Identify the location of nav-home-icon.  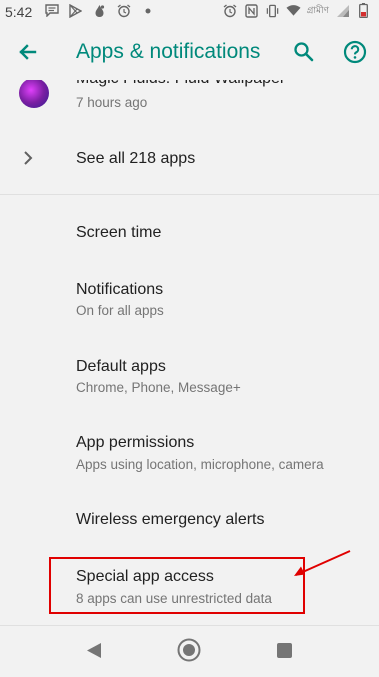
(189, 652).